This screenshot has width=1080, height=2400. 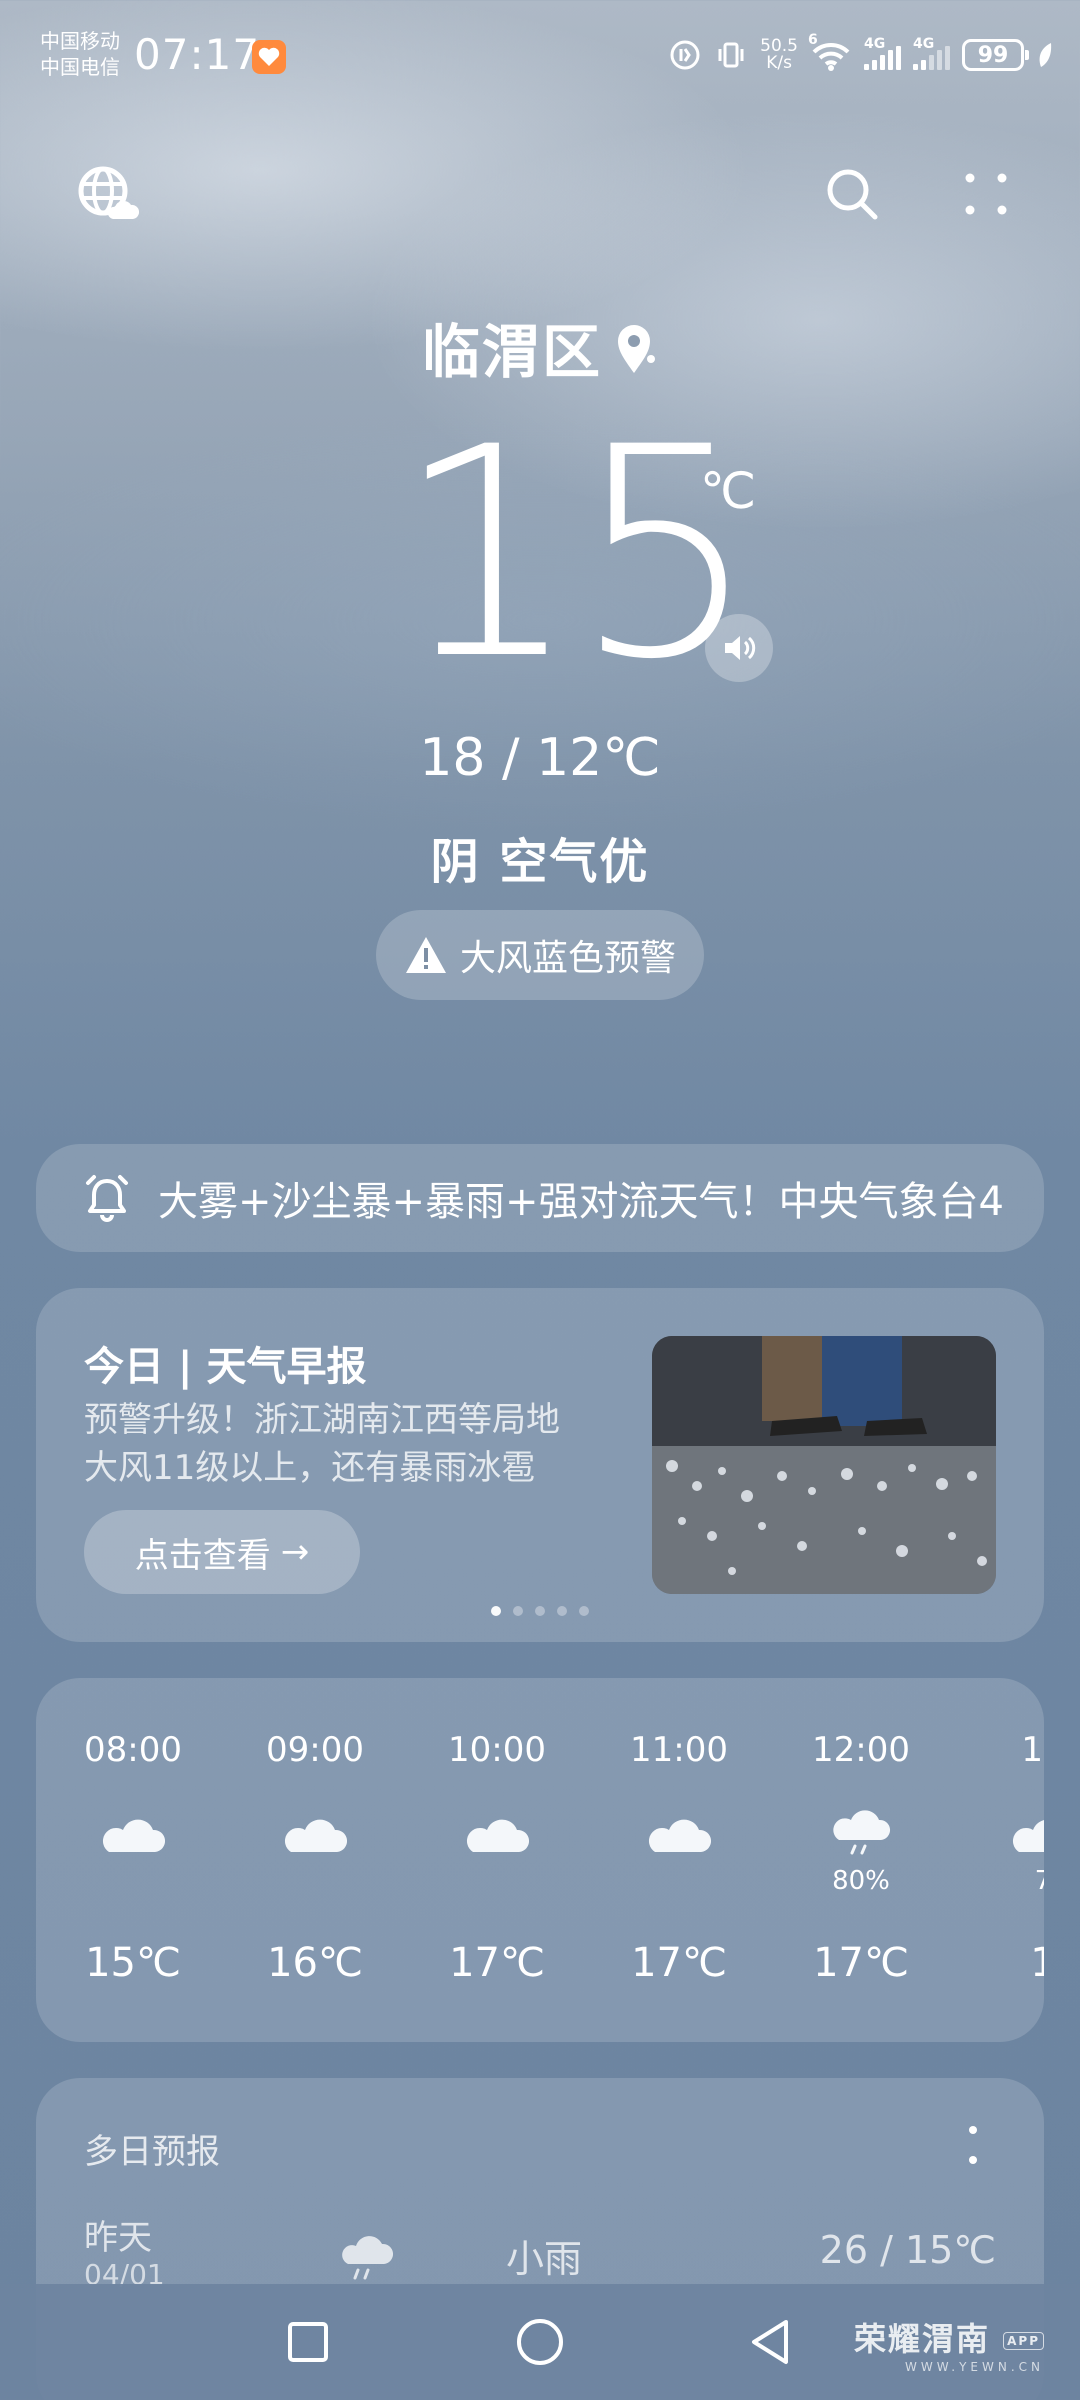 I want to click on leaf-icon, so click(x=1045, y=55).